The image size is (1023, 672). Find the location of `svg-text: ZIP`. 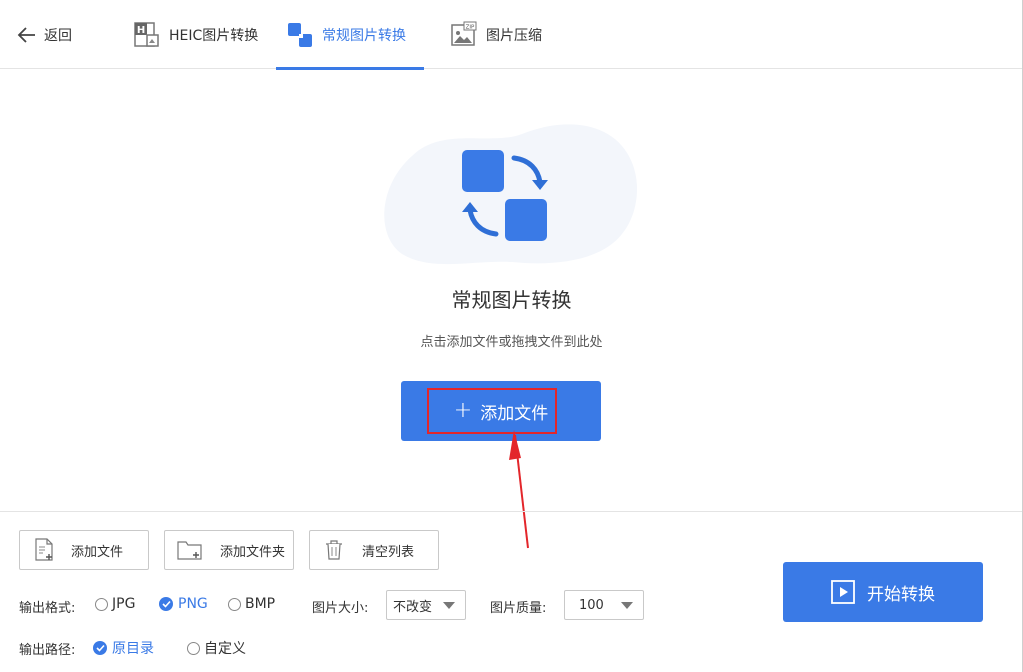

svg-text: ZIP is located at coordinates (470, 27).